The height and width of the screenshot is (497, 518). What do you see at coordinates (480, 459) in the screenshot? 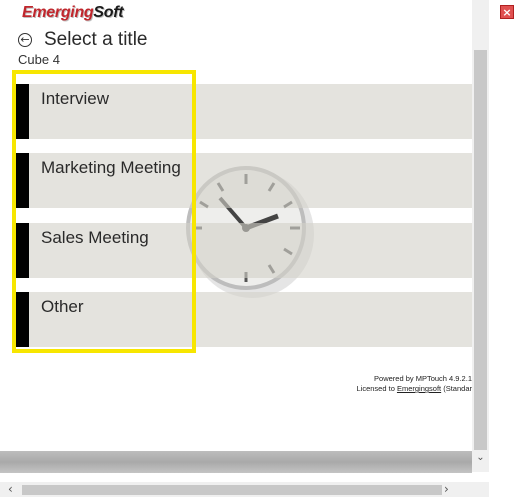
I see `scroll-down-icon: ⌄` at bounding box center [480, 459].